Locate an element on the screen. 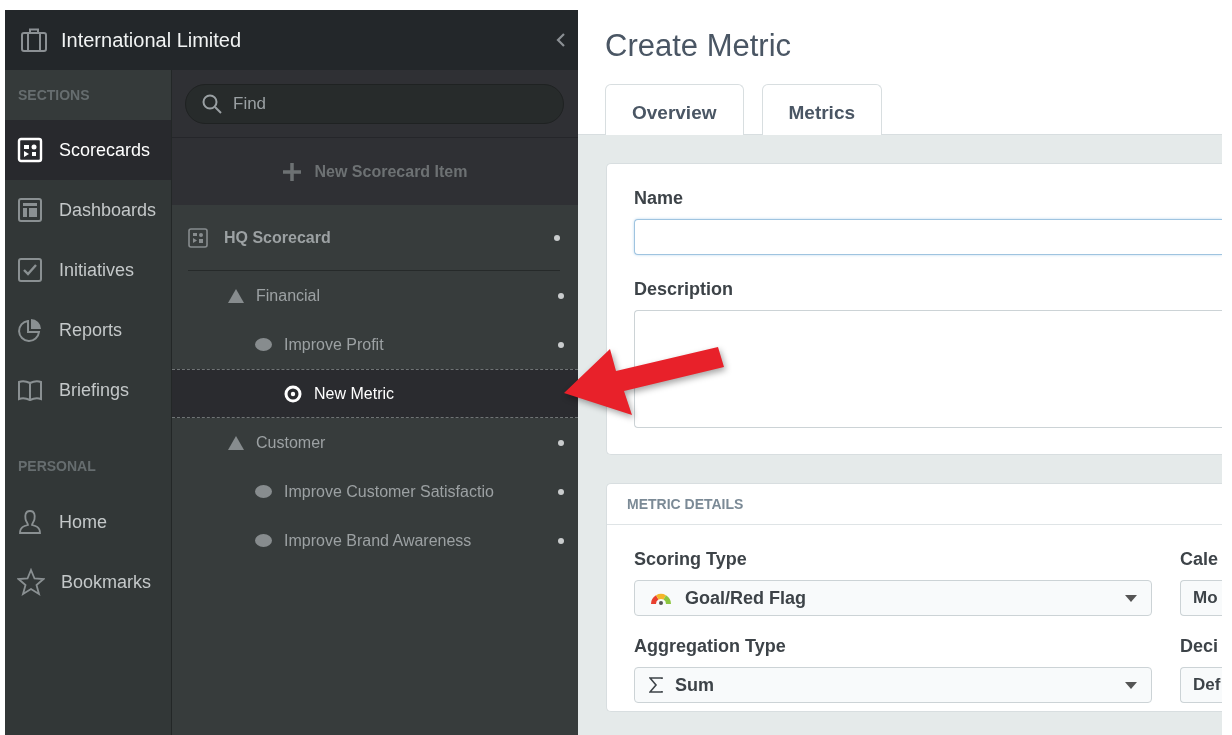  section-heading: PERSONAL is located at coordinates (57, 466).